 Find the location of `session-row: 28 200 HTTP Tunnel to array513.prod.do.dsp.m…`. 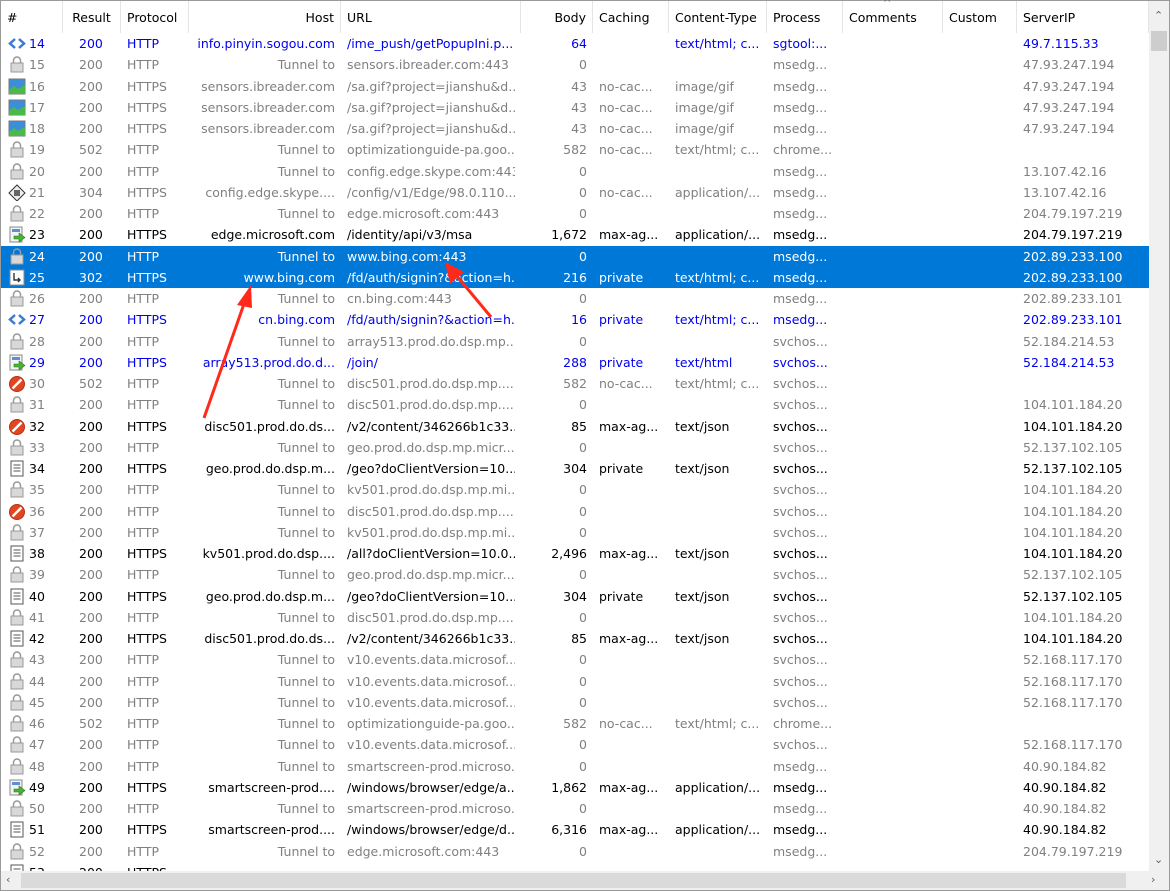

session-row: 28 200 HTTP Tunnel to array513.prod.do.dsp.m… is located at coordinates (575, 341).